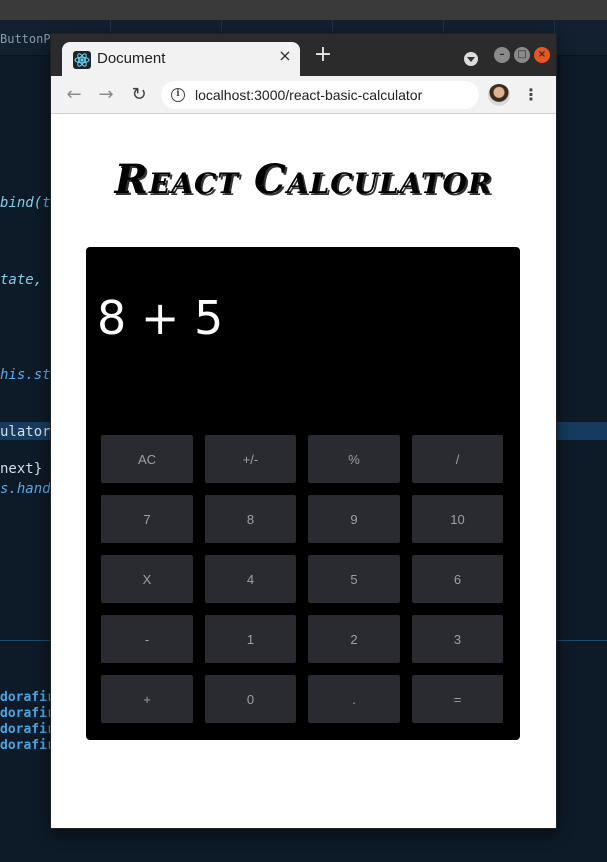  I want to click on key-10: 10, so click(457, 519).